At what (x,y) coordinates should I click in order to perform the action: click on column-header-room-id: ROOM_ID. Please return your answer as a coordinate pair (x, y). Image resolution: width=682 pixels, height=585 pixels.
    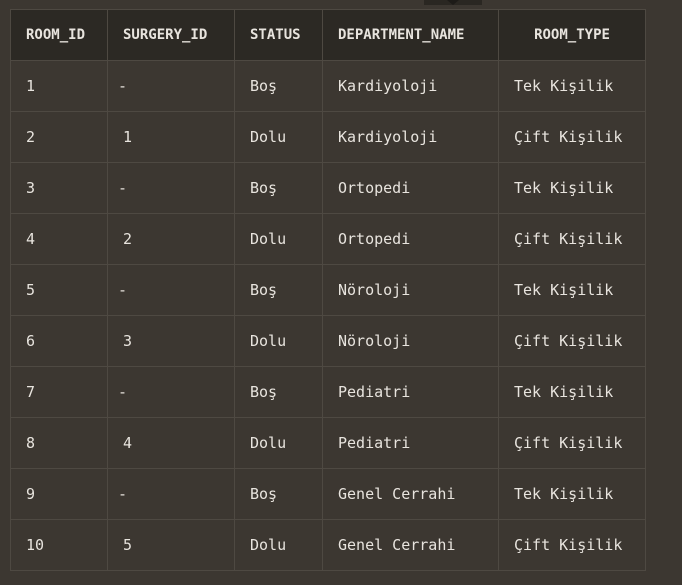
    Looking at the image, I should click on (59, 35).